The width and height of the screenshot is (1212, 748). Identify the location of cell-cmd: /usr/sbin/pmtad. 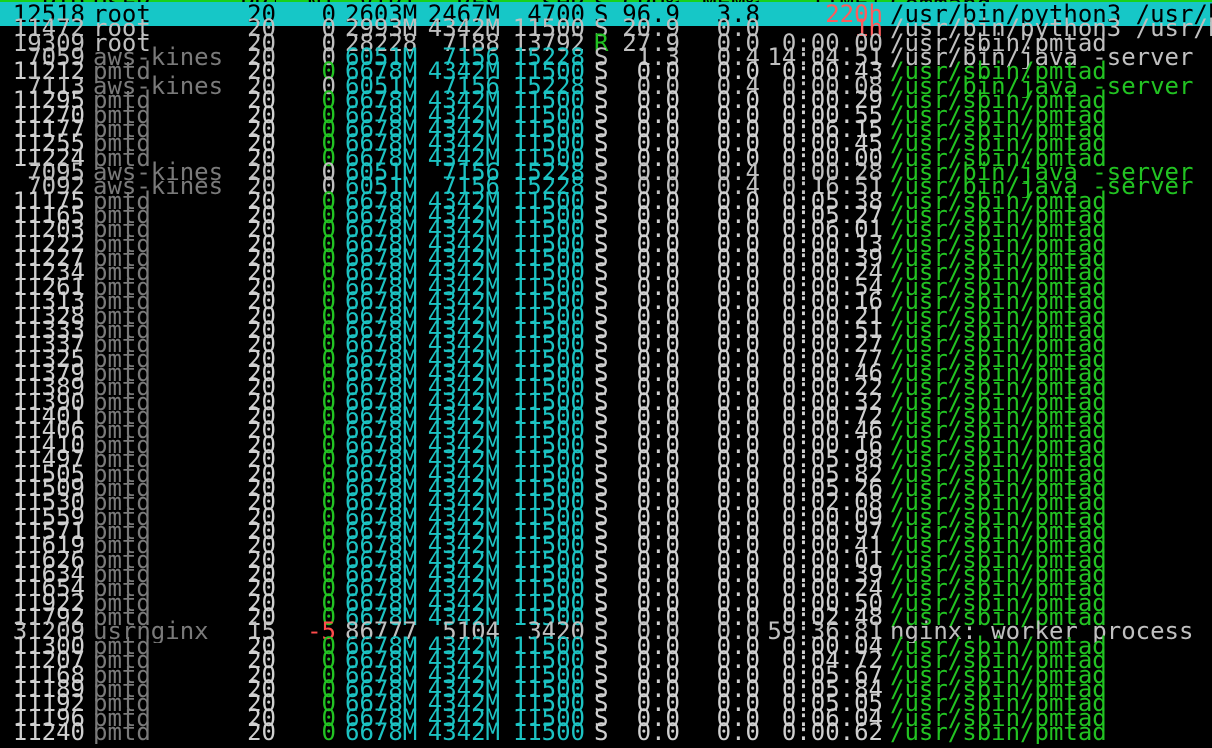
(998, 732).